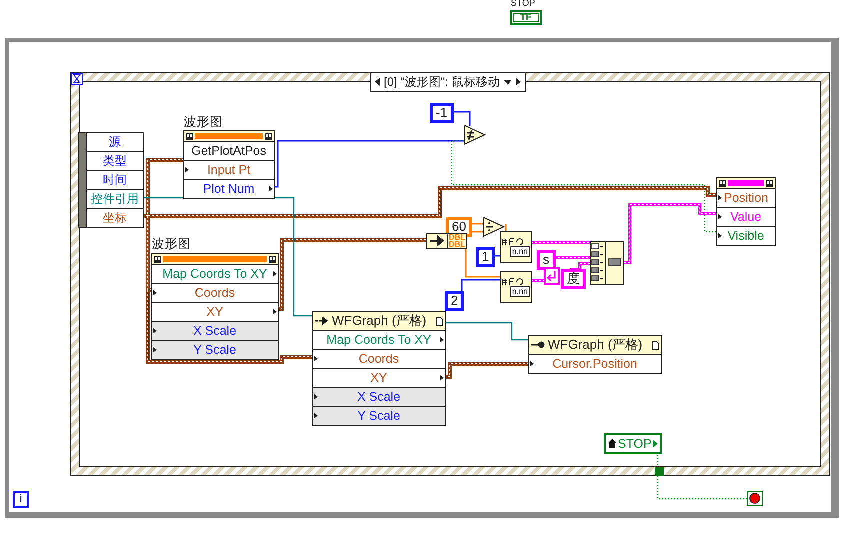 Image resolution: width=865 pixels, height=533 pixels. Describe the element at coordinates (659, 471) in the screenshot. I see `tunnel-icon` at that location.